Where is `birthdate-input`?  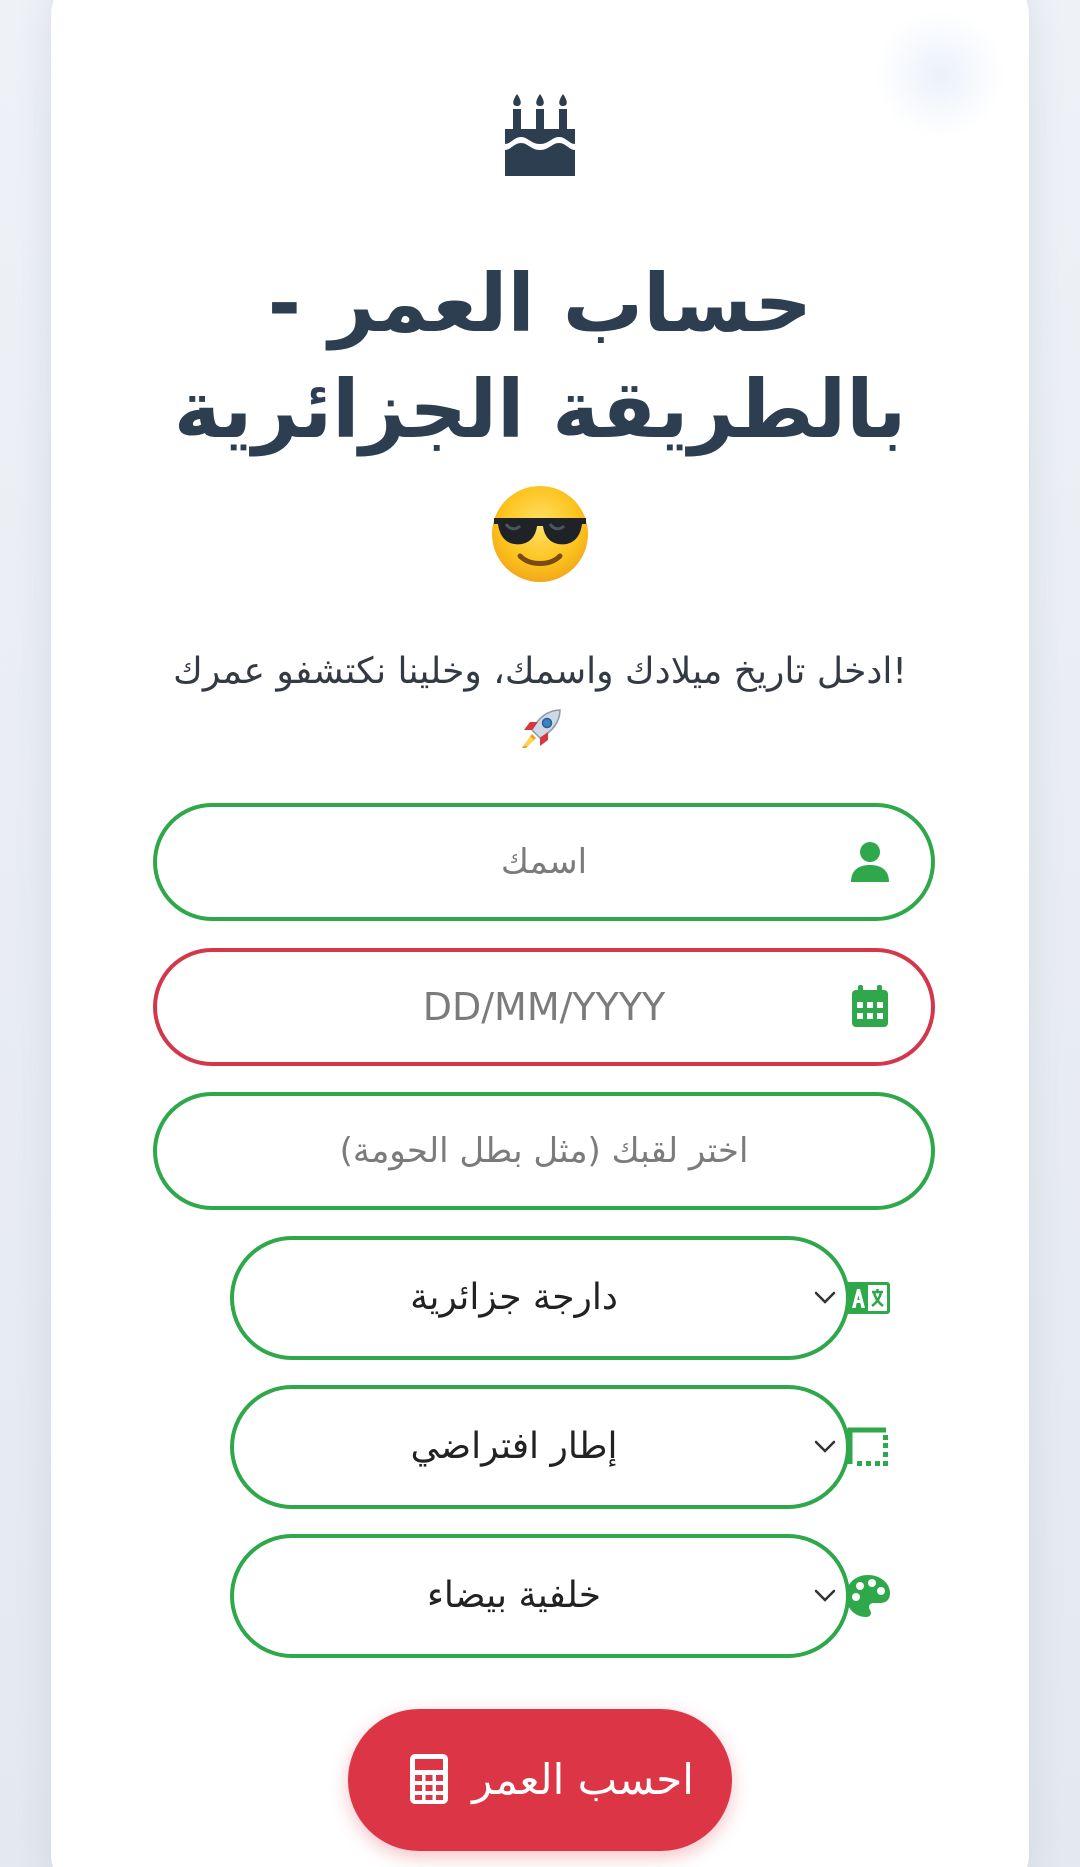 birthdate-input is located at coordinates (544, 1007).